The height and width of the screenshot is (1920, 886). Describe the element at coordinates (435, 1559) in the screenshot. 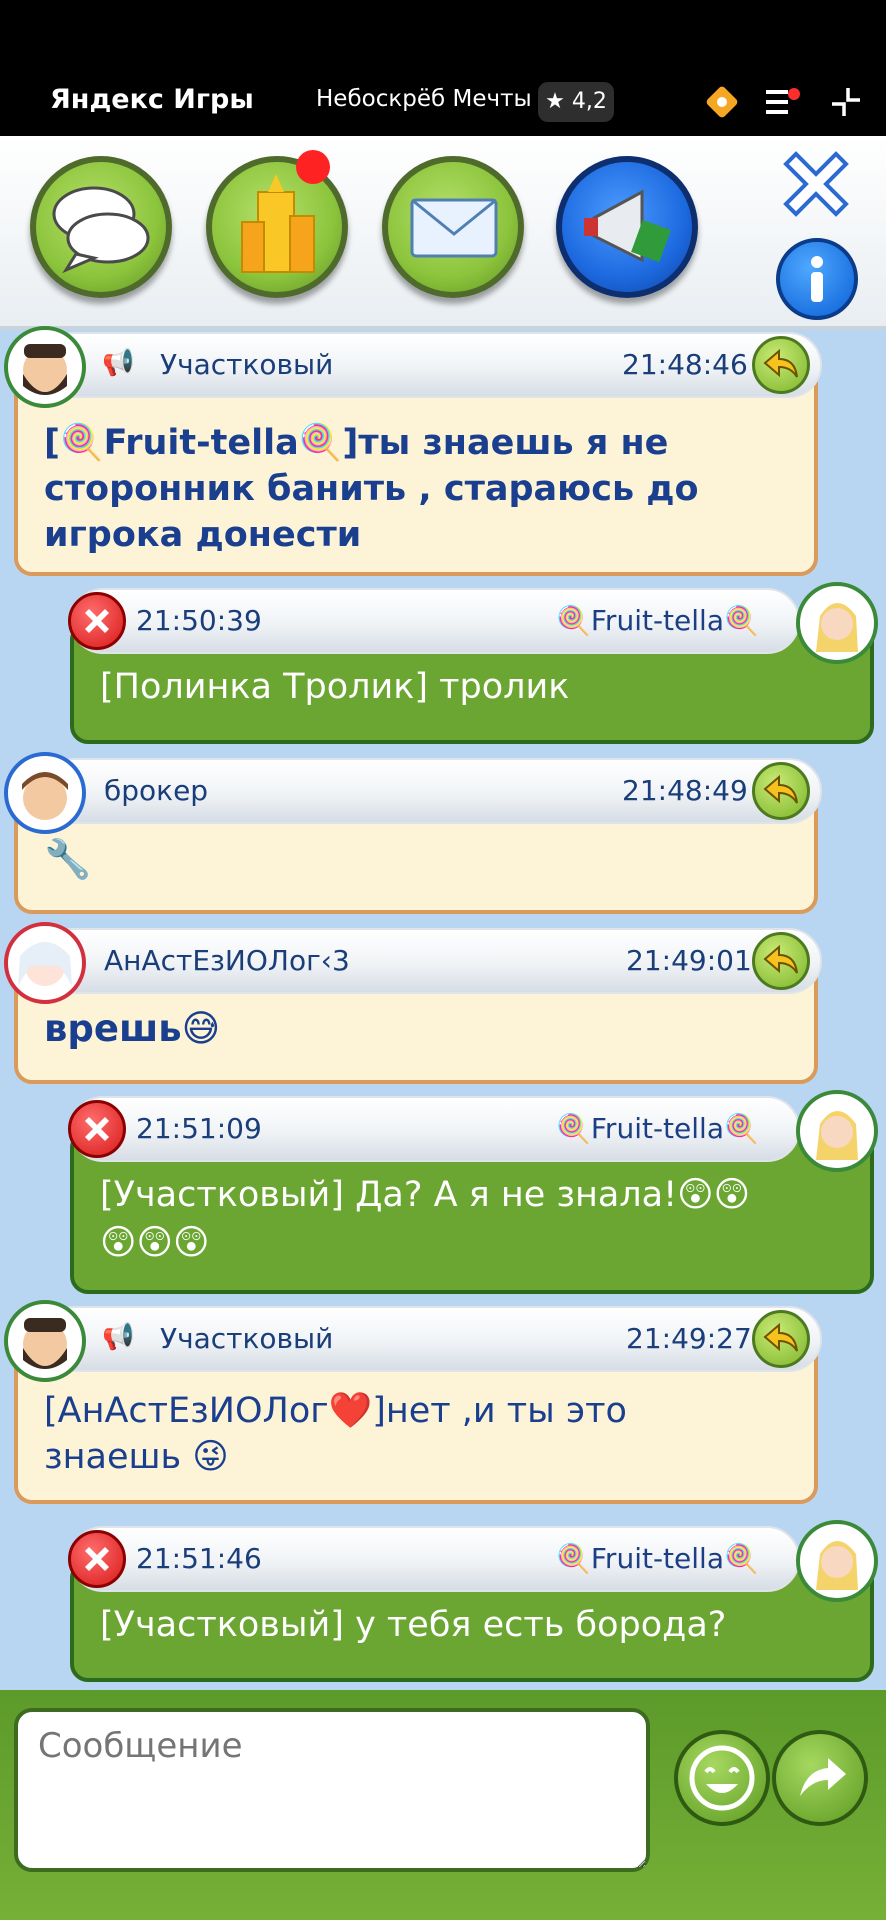

I see `message-header: 21:51:46 🍭Fruit-tella🍭` at that location.